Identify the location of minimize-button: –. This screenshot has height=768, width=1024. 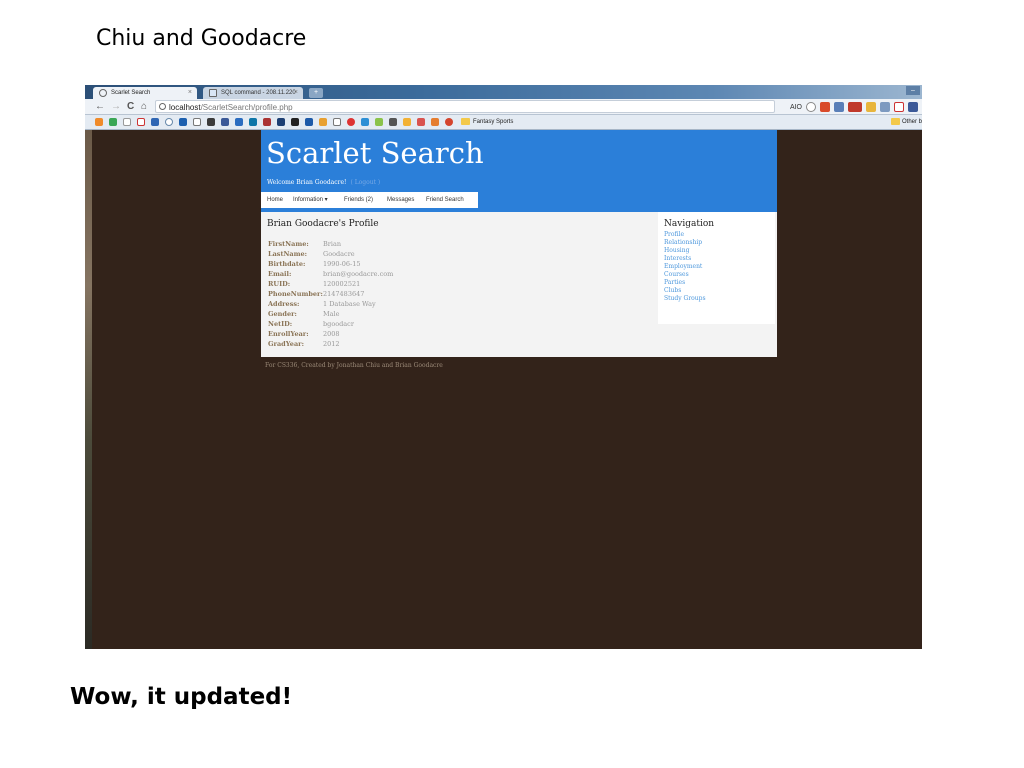
(913, 90).